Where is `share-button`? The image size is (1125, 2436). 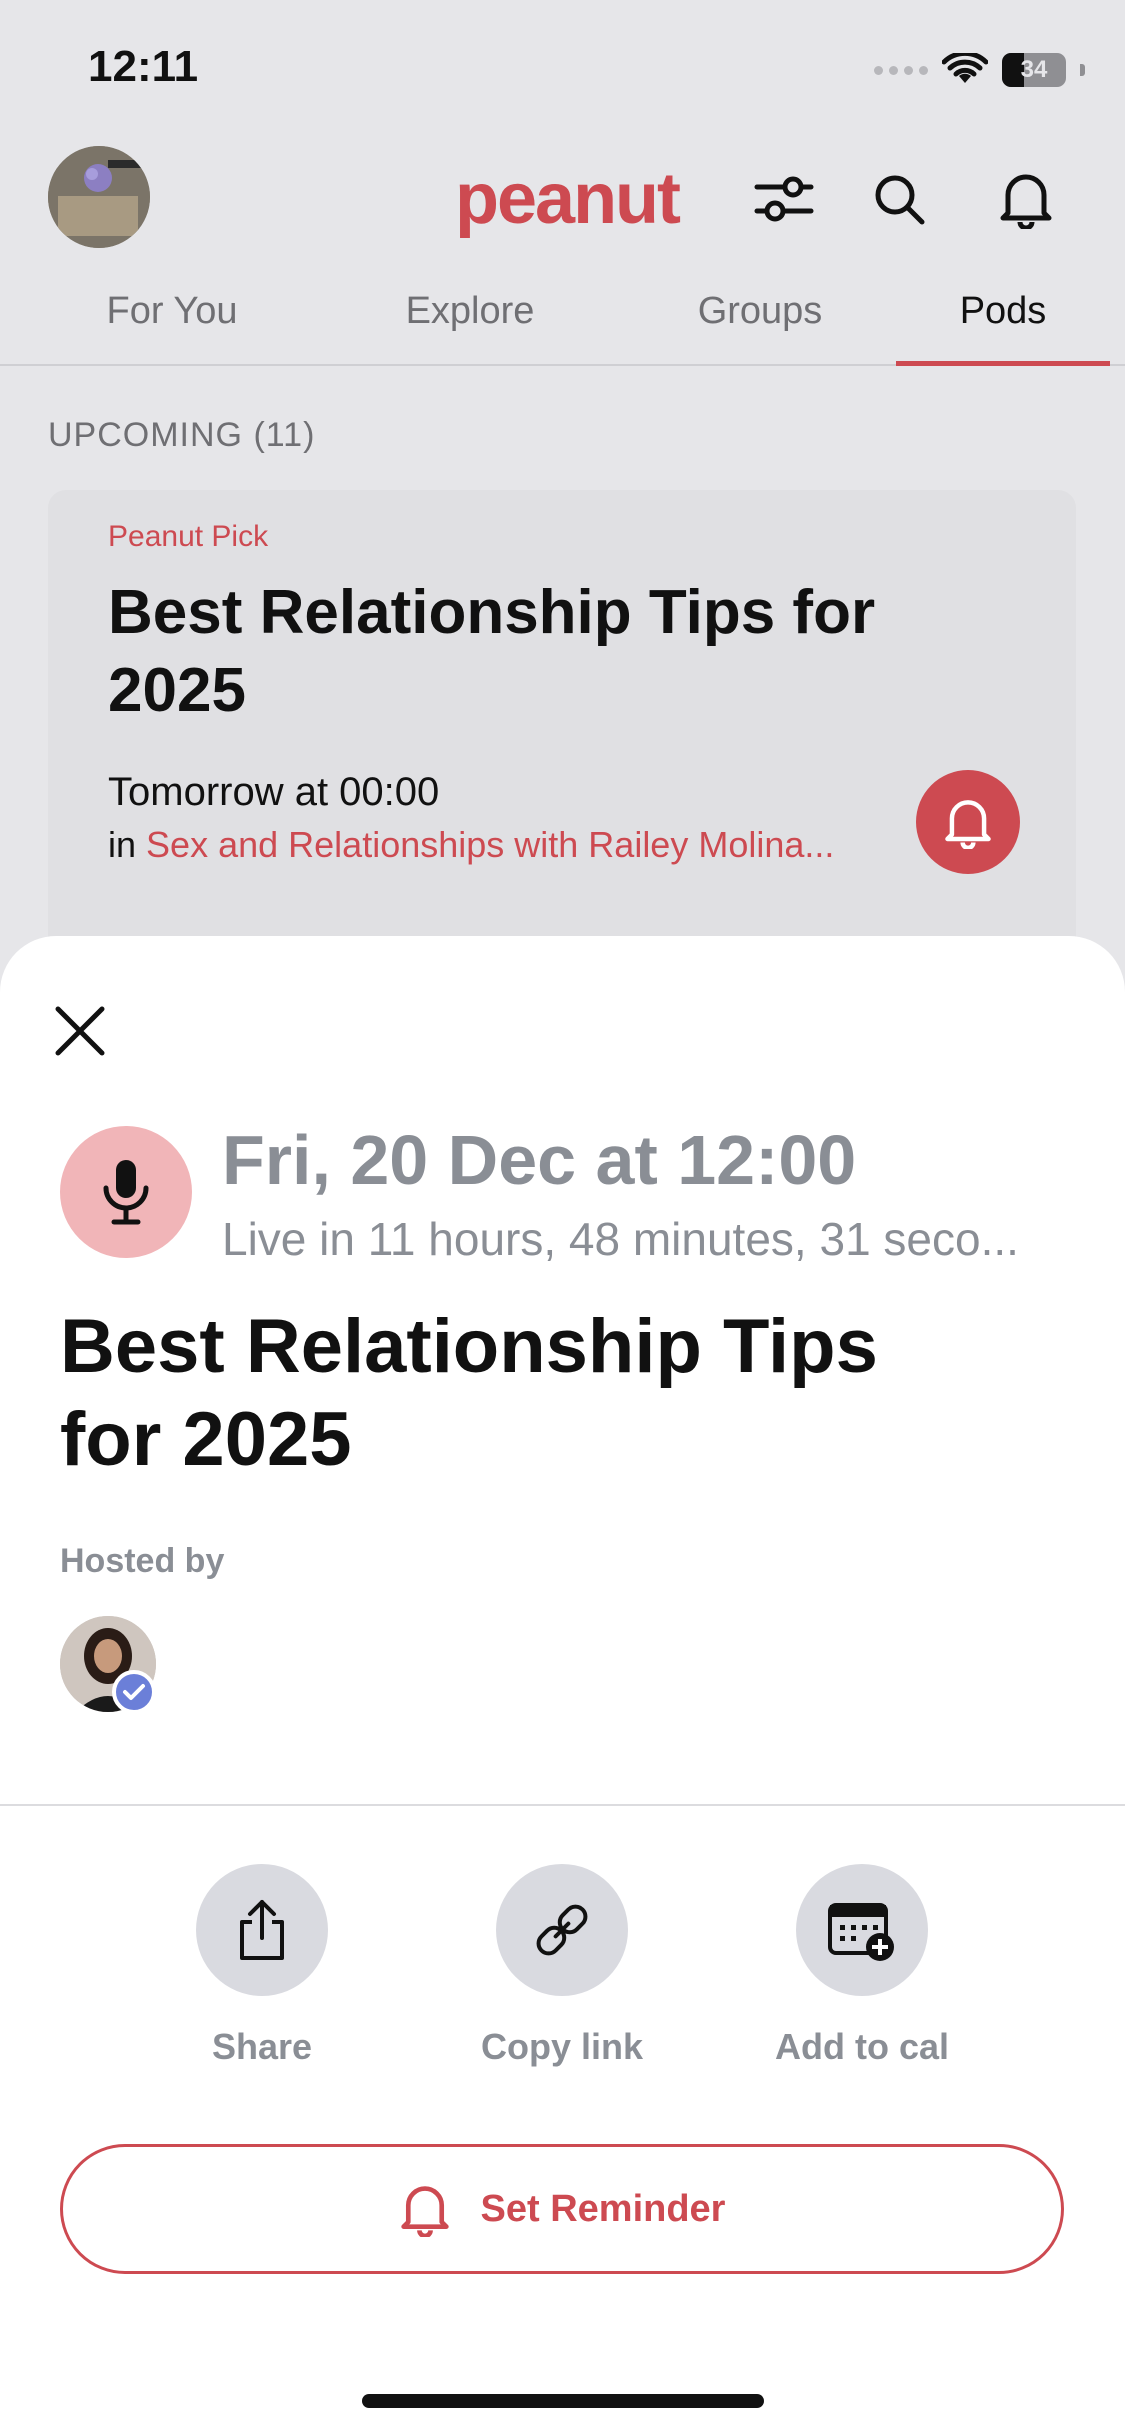 share-button is located at coordinates (262, 1930).